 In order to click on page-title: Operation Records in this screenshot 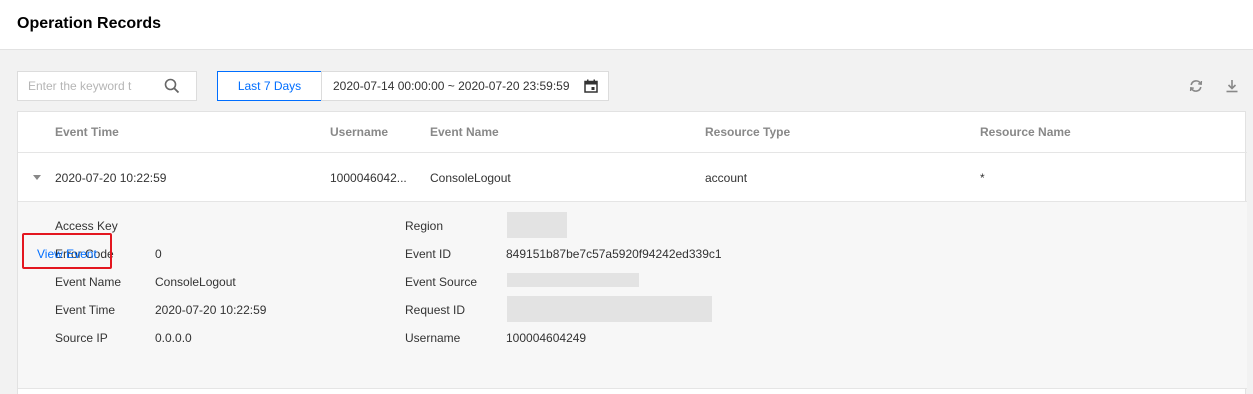, I will do `click(89, 23)`.